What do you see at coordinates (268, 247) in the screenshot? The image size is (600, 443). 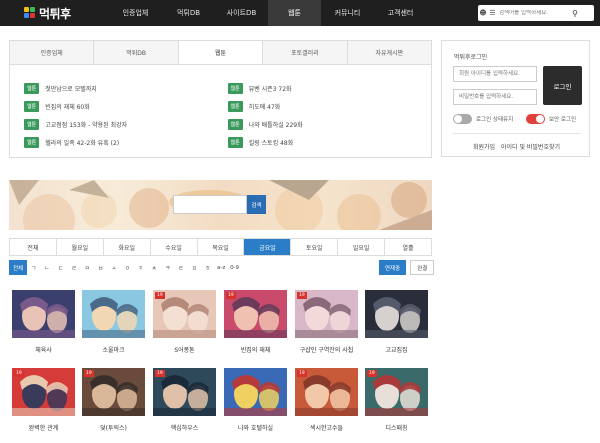 I see `day-tab-5: 금요일` at bounding box center [268, 247].